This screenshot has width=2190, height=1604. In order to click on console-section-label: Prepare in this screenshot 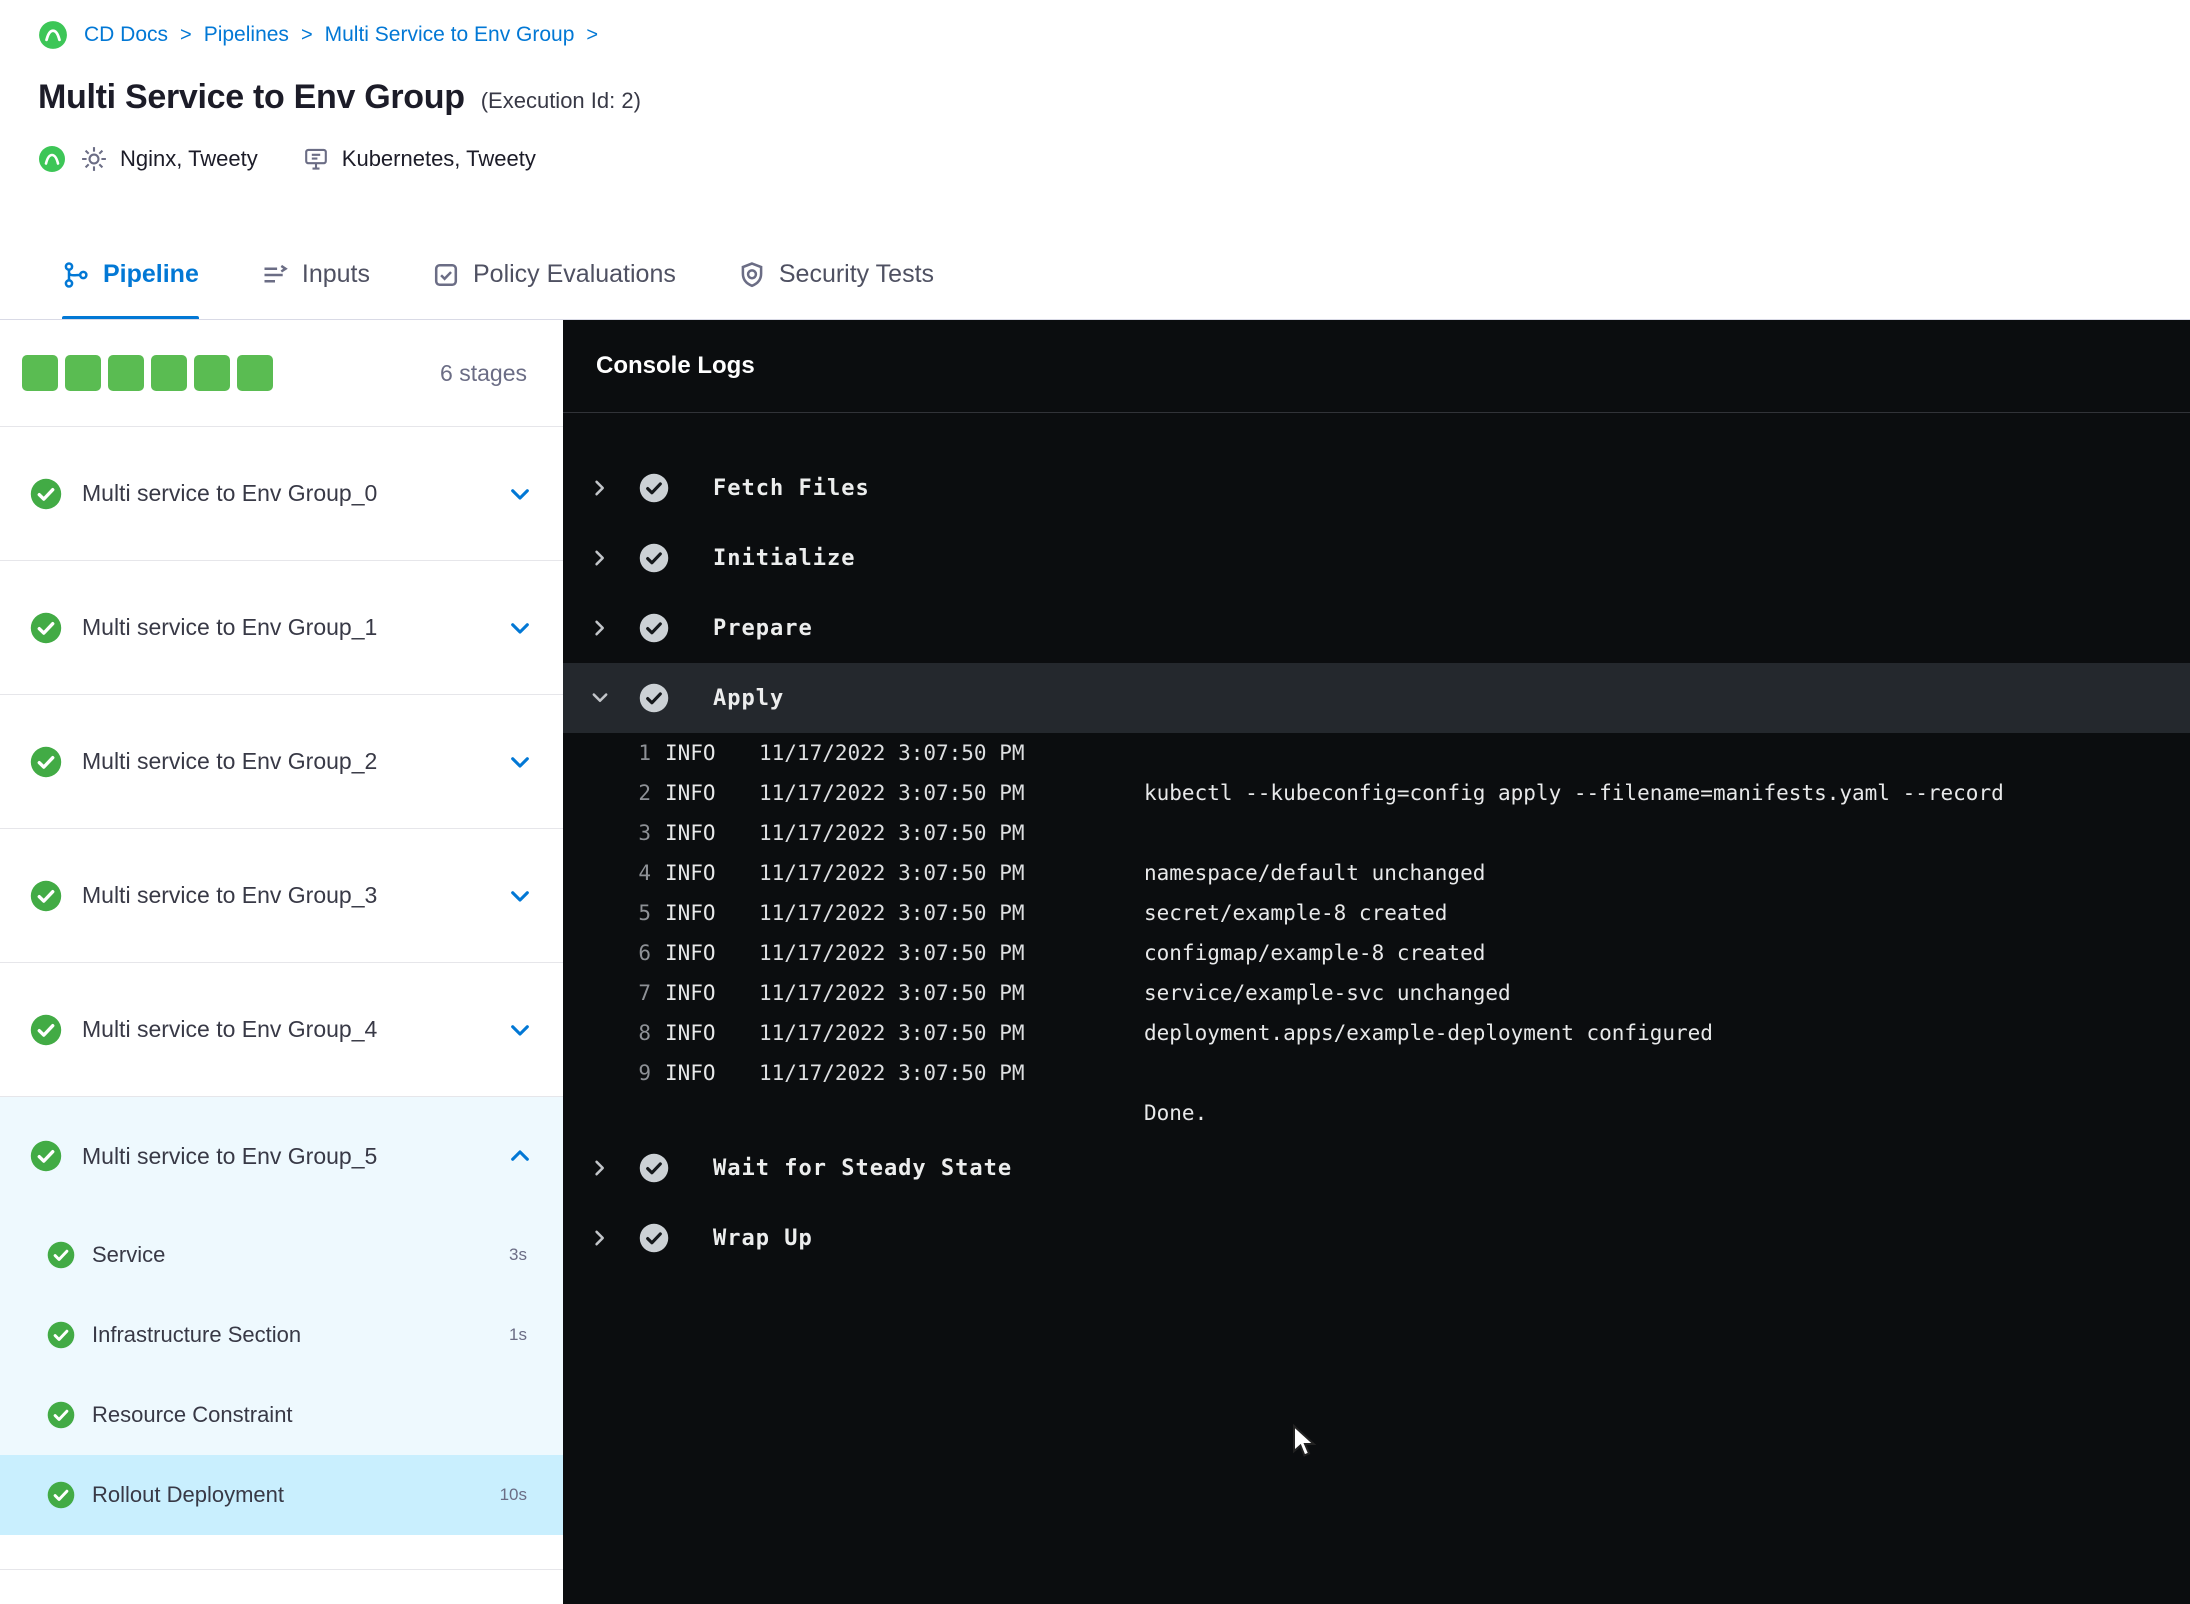, I will do `click(763, 628)`.